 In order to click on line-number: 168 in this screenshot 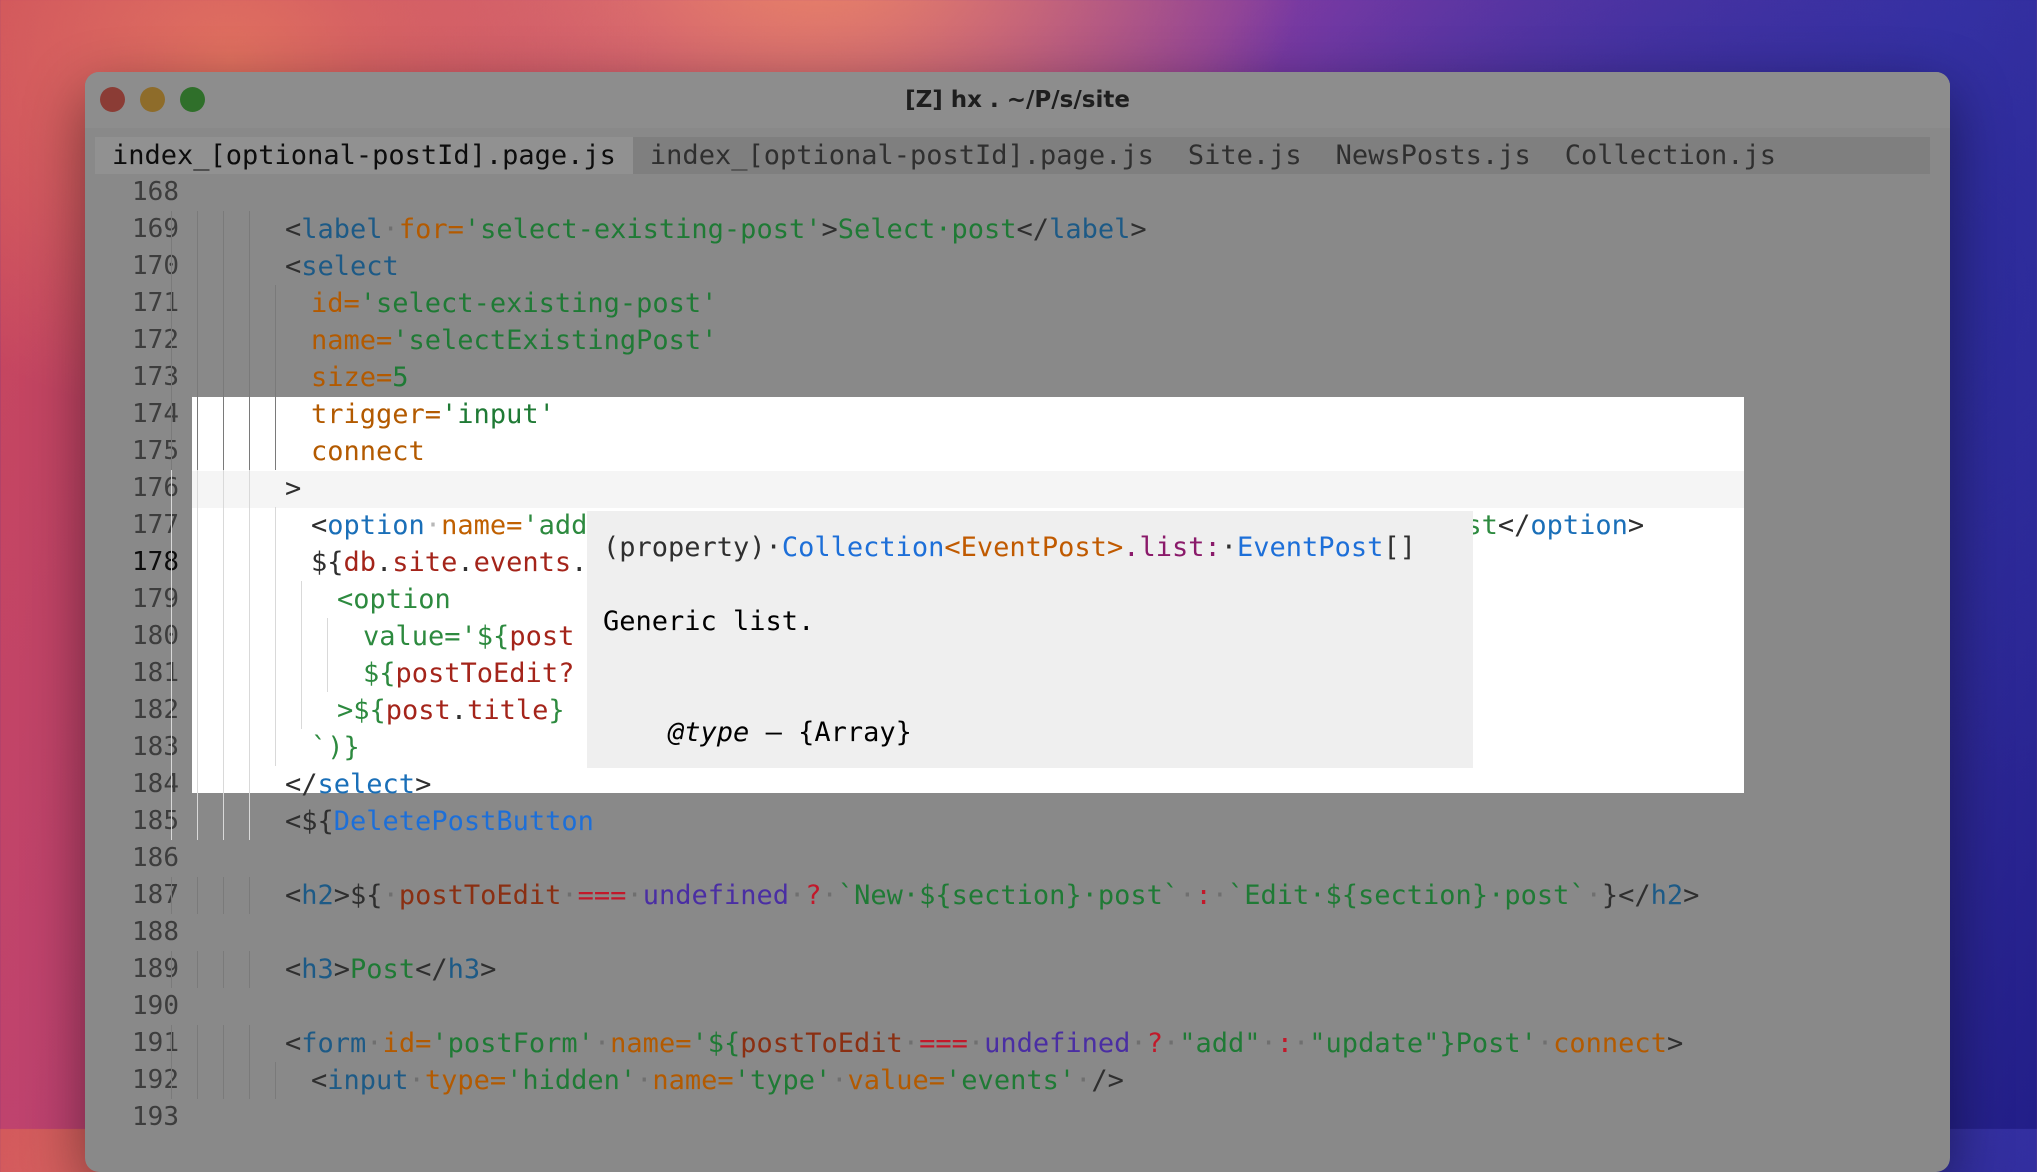, I will do `click(155, 192)`.